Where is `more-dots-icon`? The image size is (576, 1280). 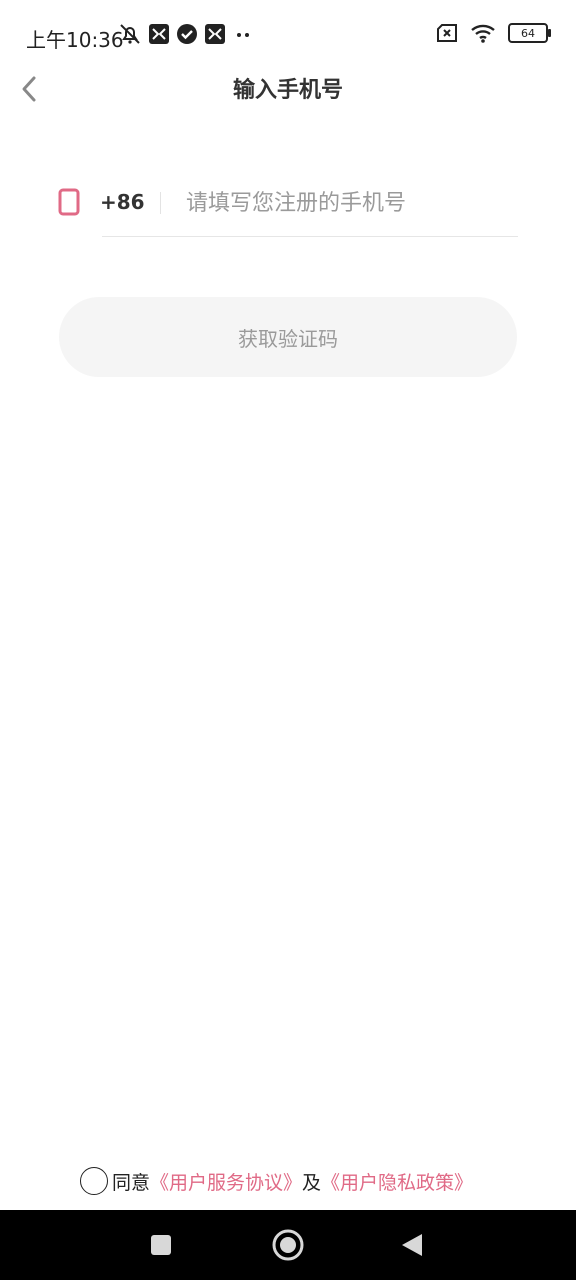
more-dots-icon is located at coordinates (243, 35).